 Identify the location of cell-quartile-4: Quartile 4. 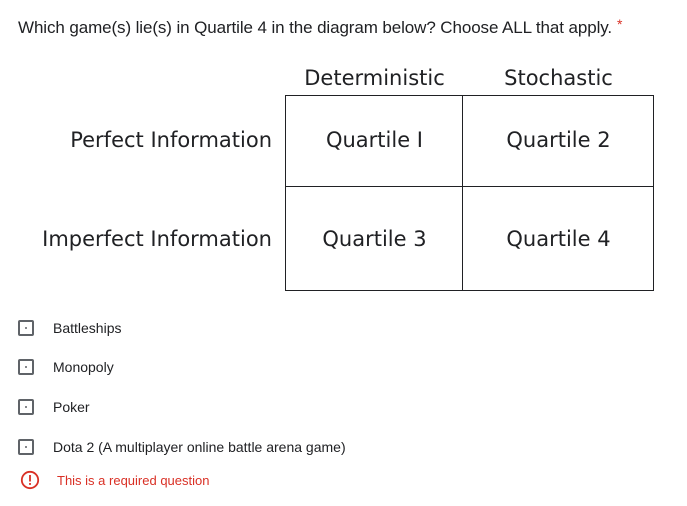
(558, 239).